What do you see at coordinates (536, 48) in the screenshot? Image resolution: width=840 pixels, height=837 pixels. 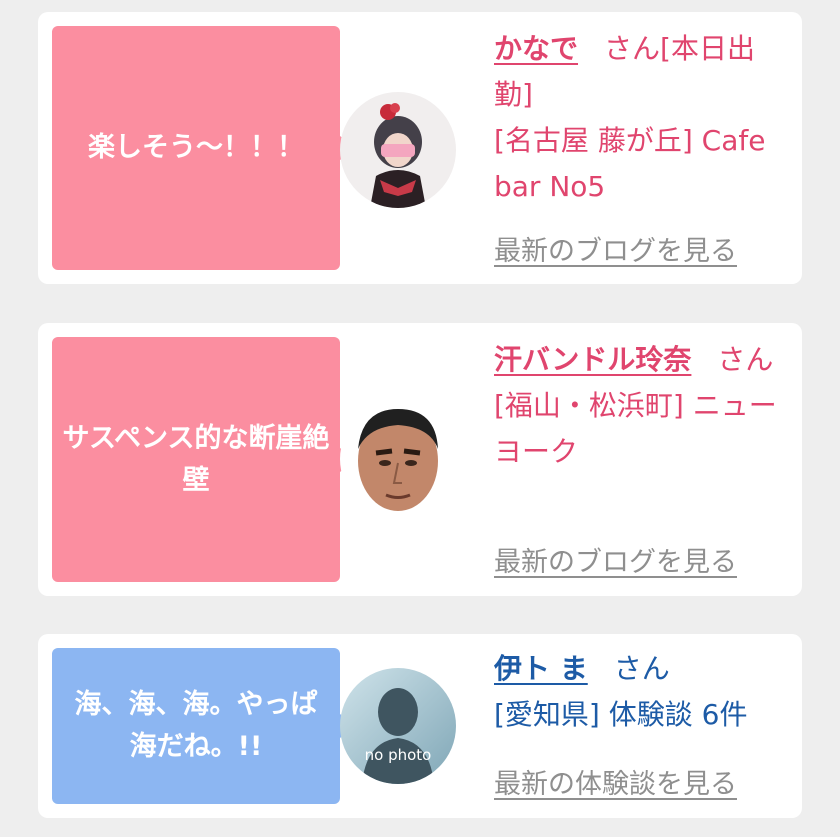 I see `person-name-link: かなで` at bounding box center [536, 48].